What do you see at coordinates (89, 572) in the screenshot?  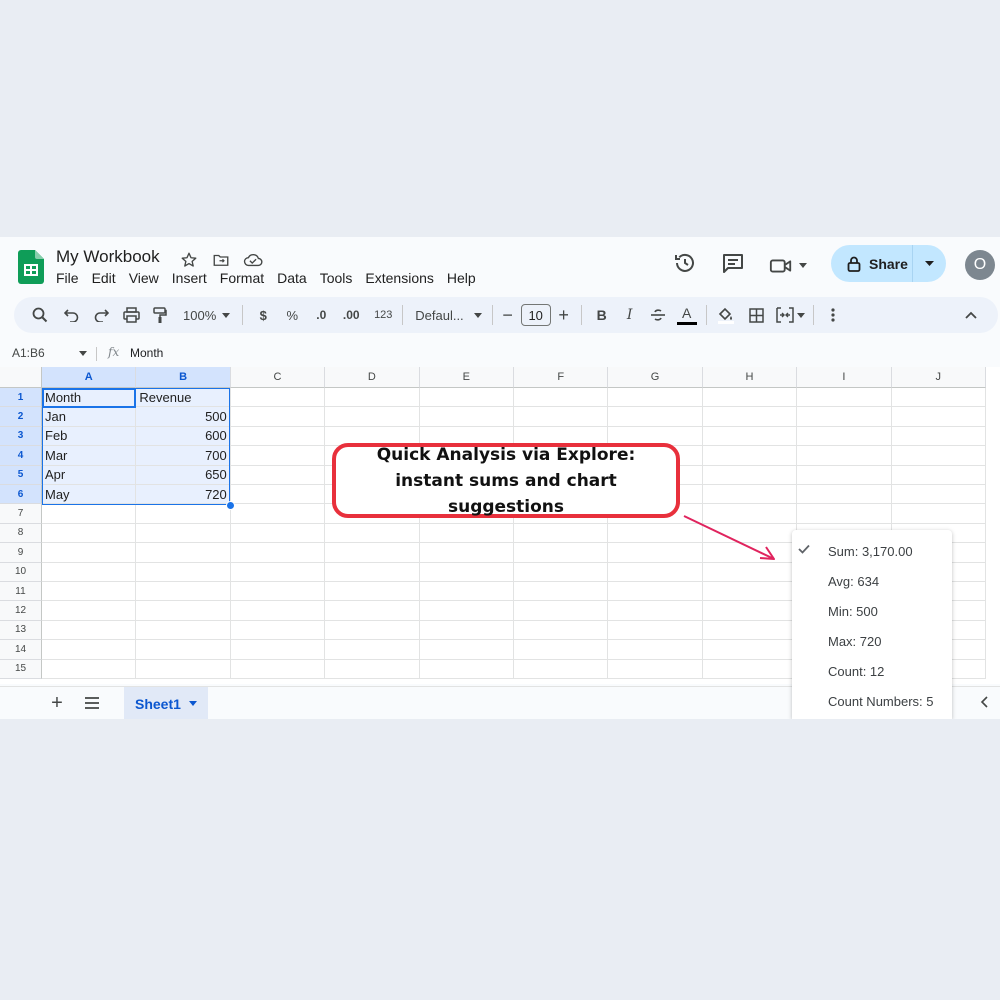 I see `cell-a10` at bounding box center [89, 572].